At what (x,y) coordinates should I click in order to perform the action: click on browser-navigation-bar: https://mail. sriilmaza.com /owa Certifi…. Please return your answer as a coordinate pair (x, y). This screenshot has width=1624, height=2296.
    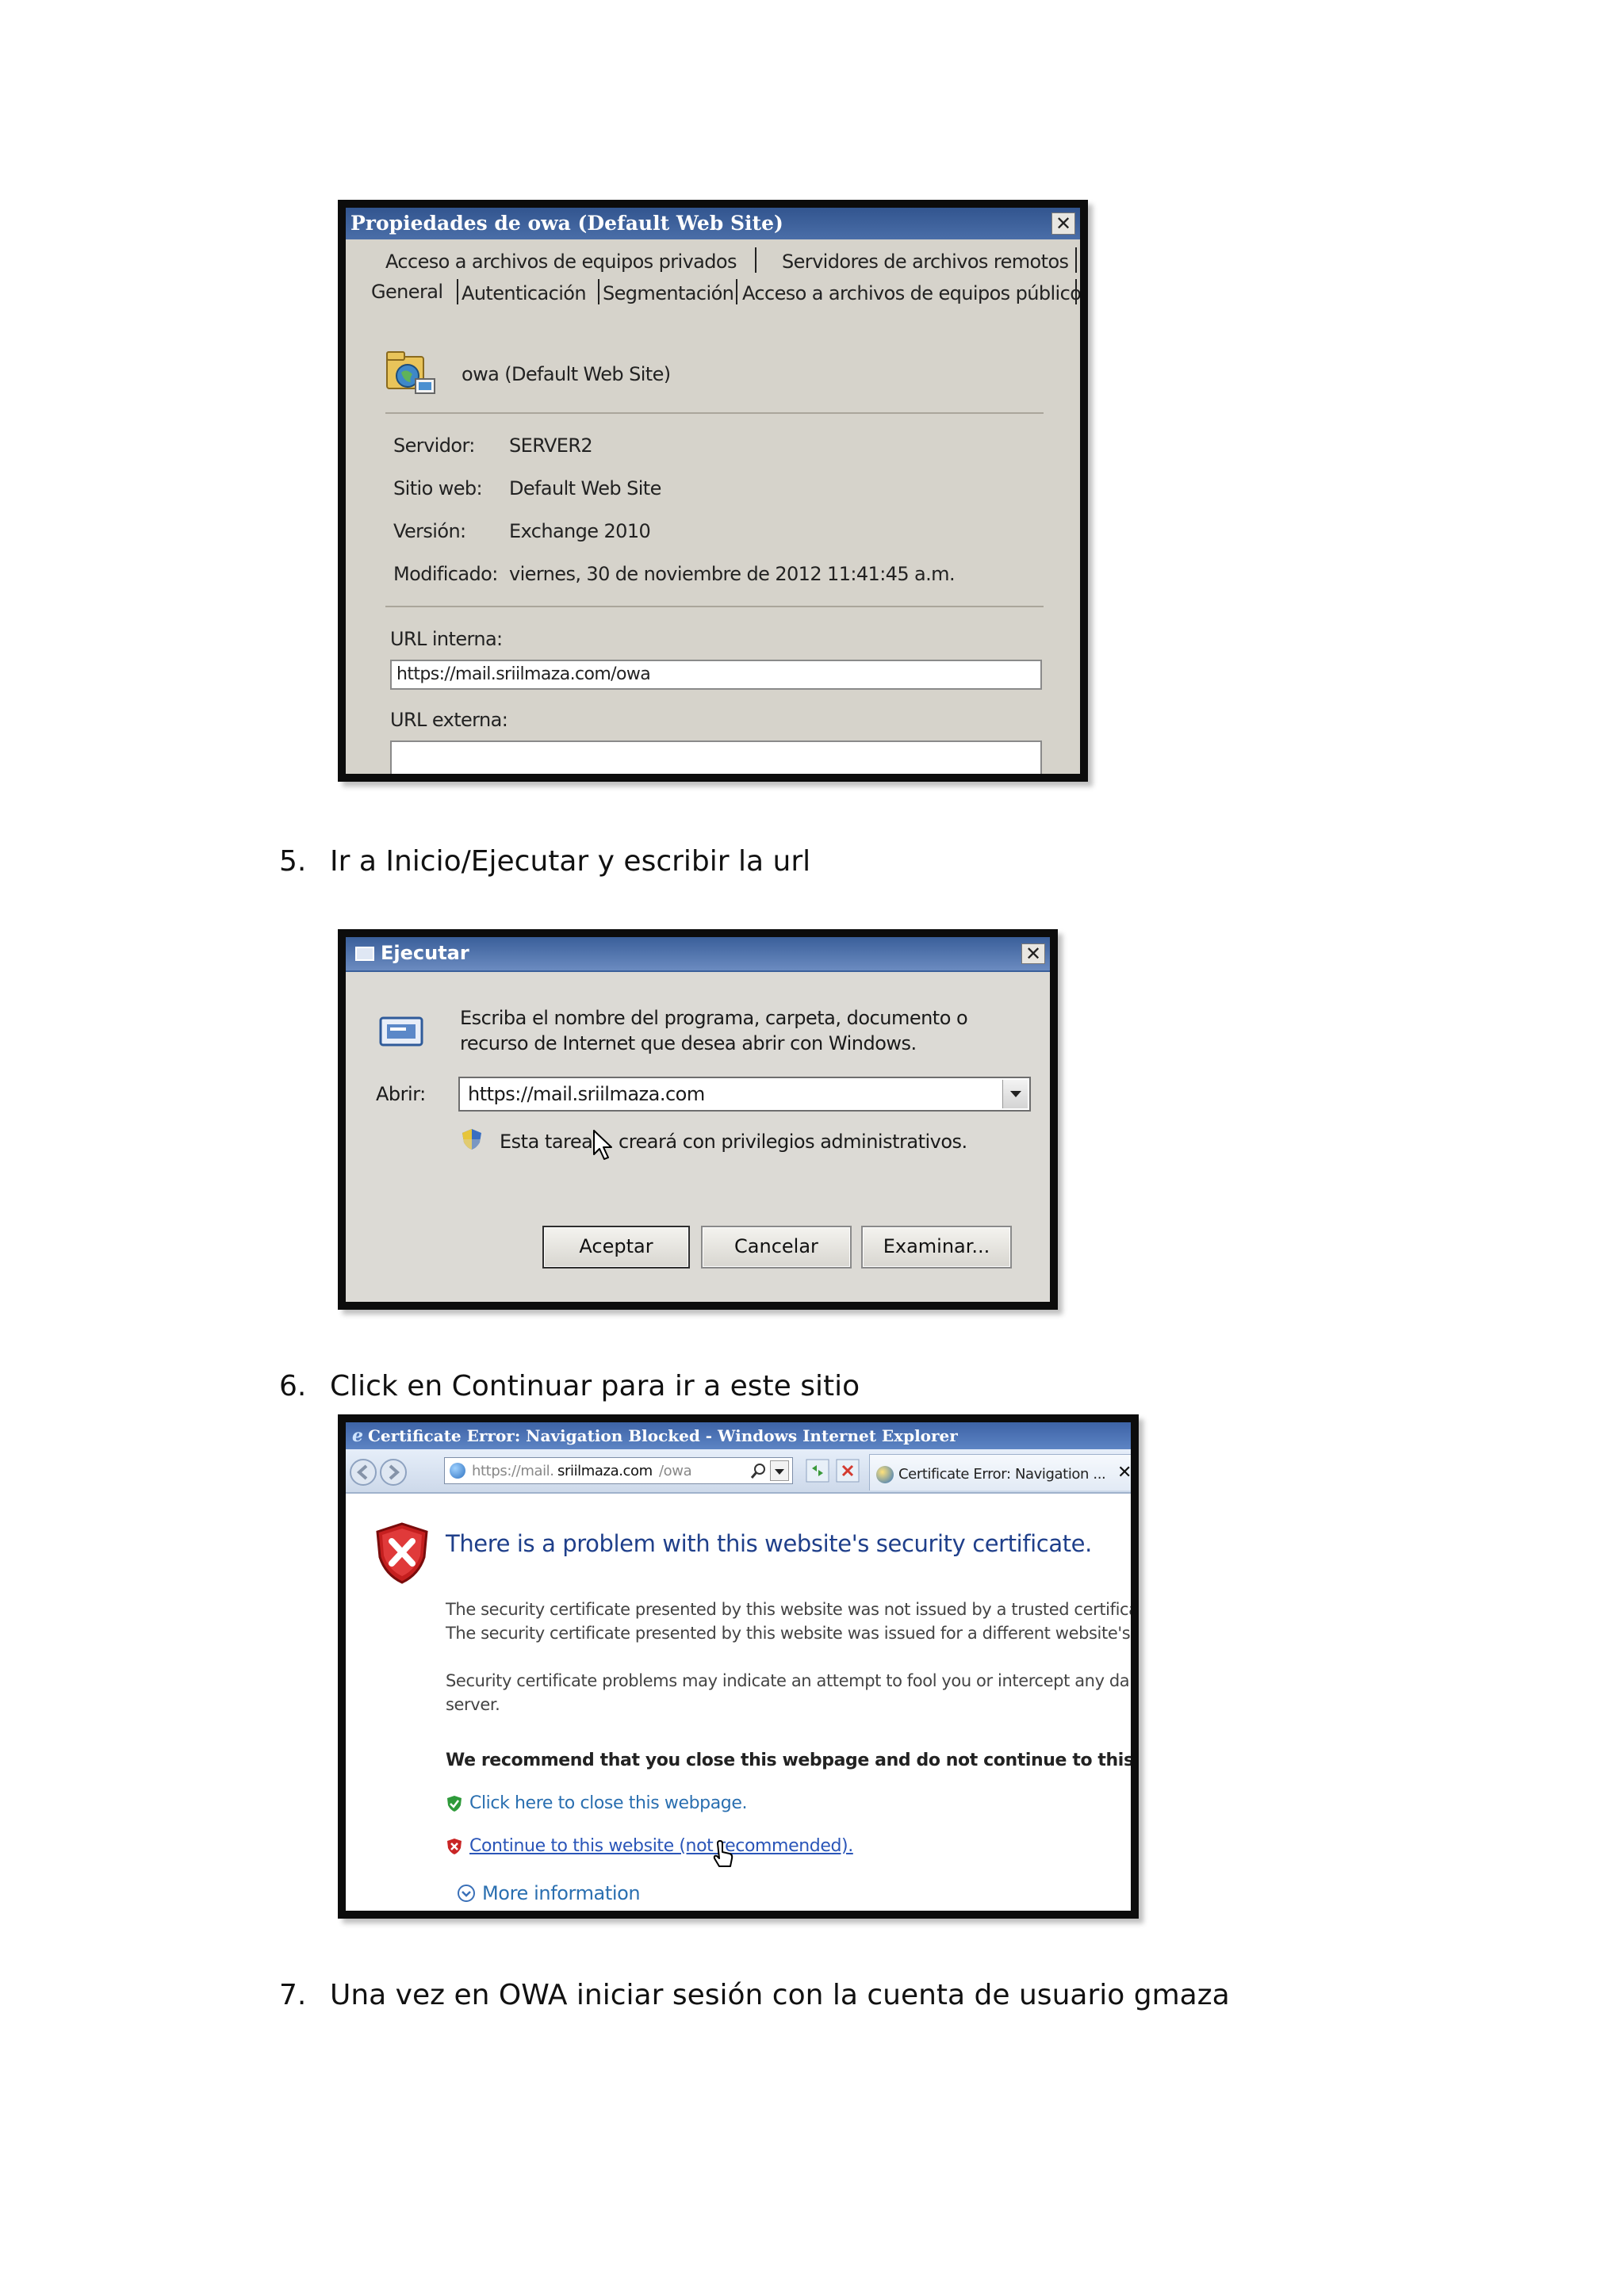
    Looking at the image, I should click on (738, 1471).